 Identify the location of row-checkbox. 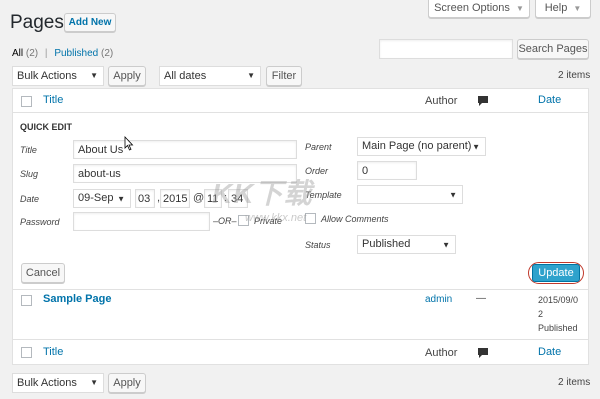
(26, 300).